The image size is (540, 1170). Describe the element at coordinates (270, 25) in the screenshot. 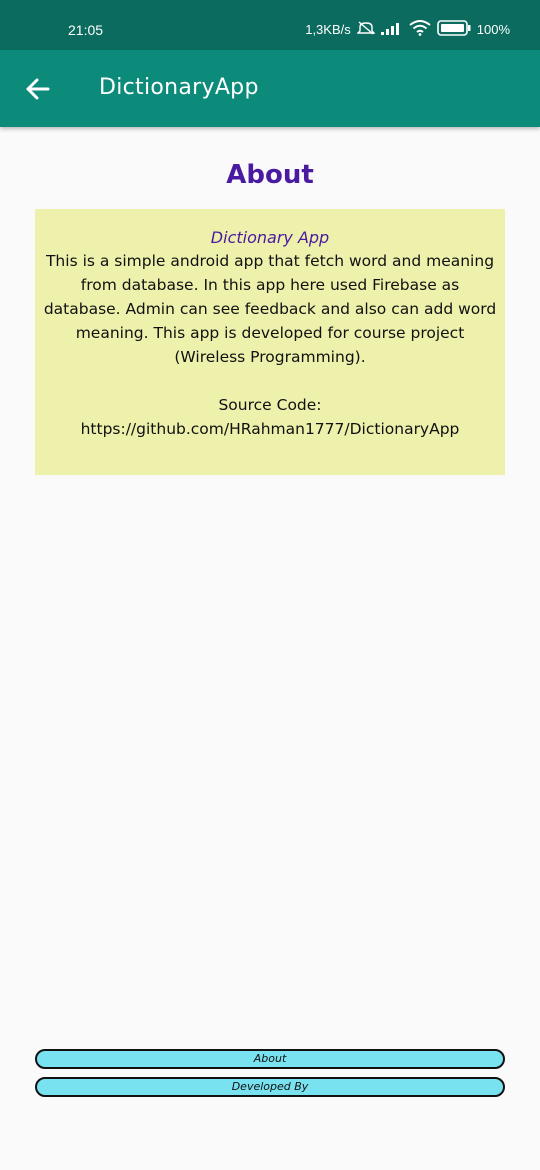

I see `status-bar: 21:05 1,3KB/s 100%` at that location.